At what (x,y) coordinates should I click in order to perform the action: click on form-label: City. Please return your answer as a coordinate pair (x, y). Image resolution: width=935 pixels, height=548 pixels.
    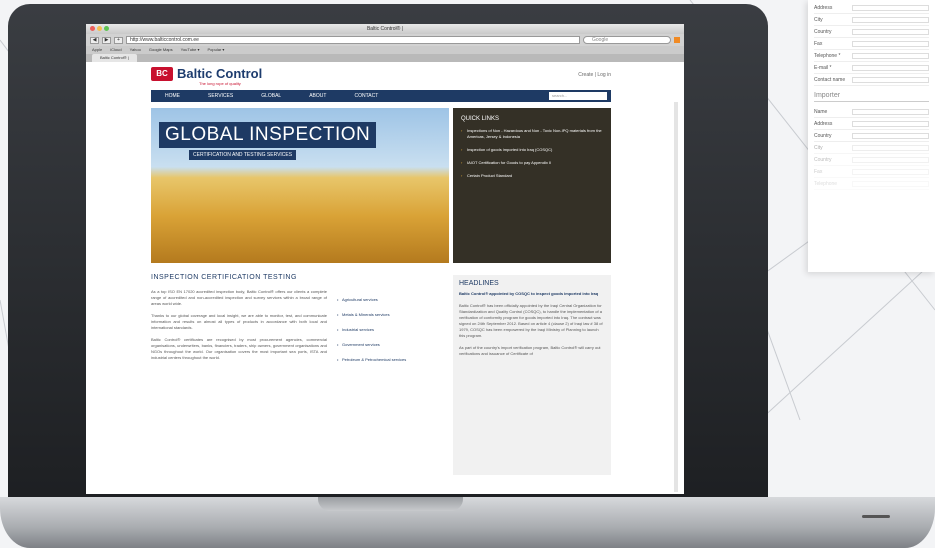
    Looking at the image, I should click on (818, 19).